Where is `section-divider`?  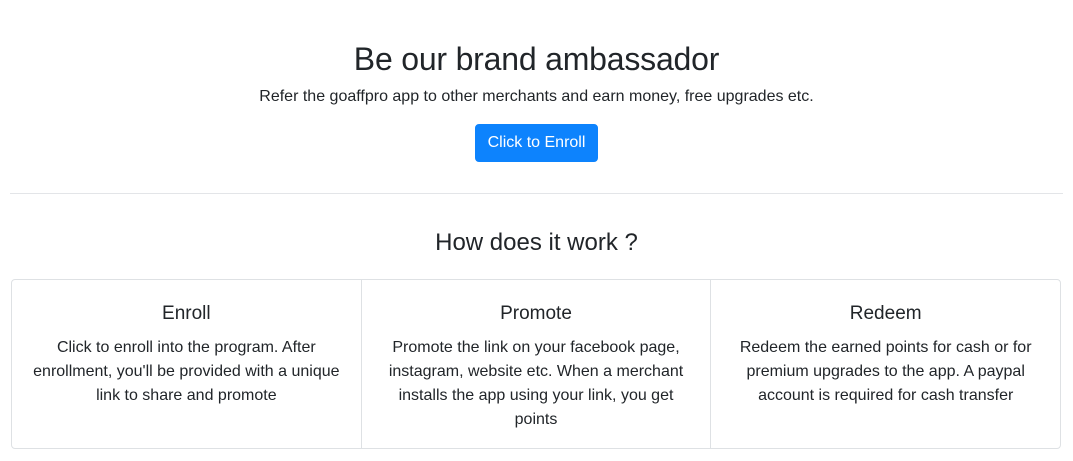 section-divider is located at coordinates (536, 193).